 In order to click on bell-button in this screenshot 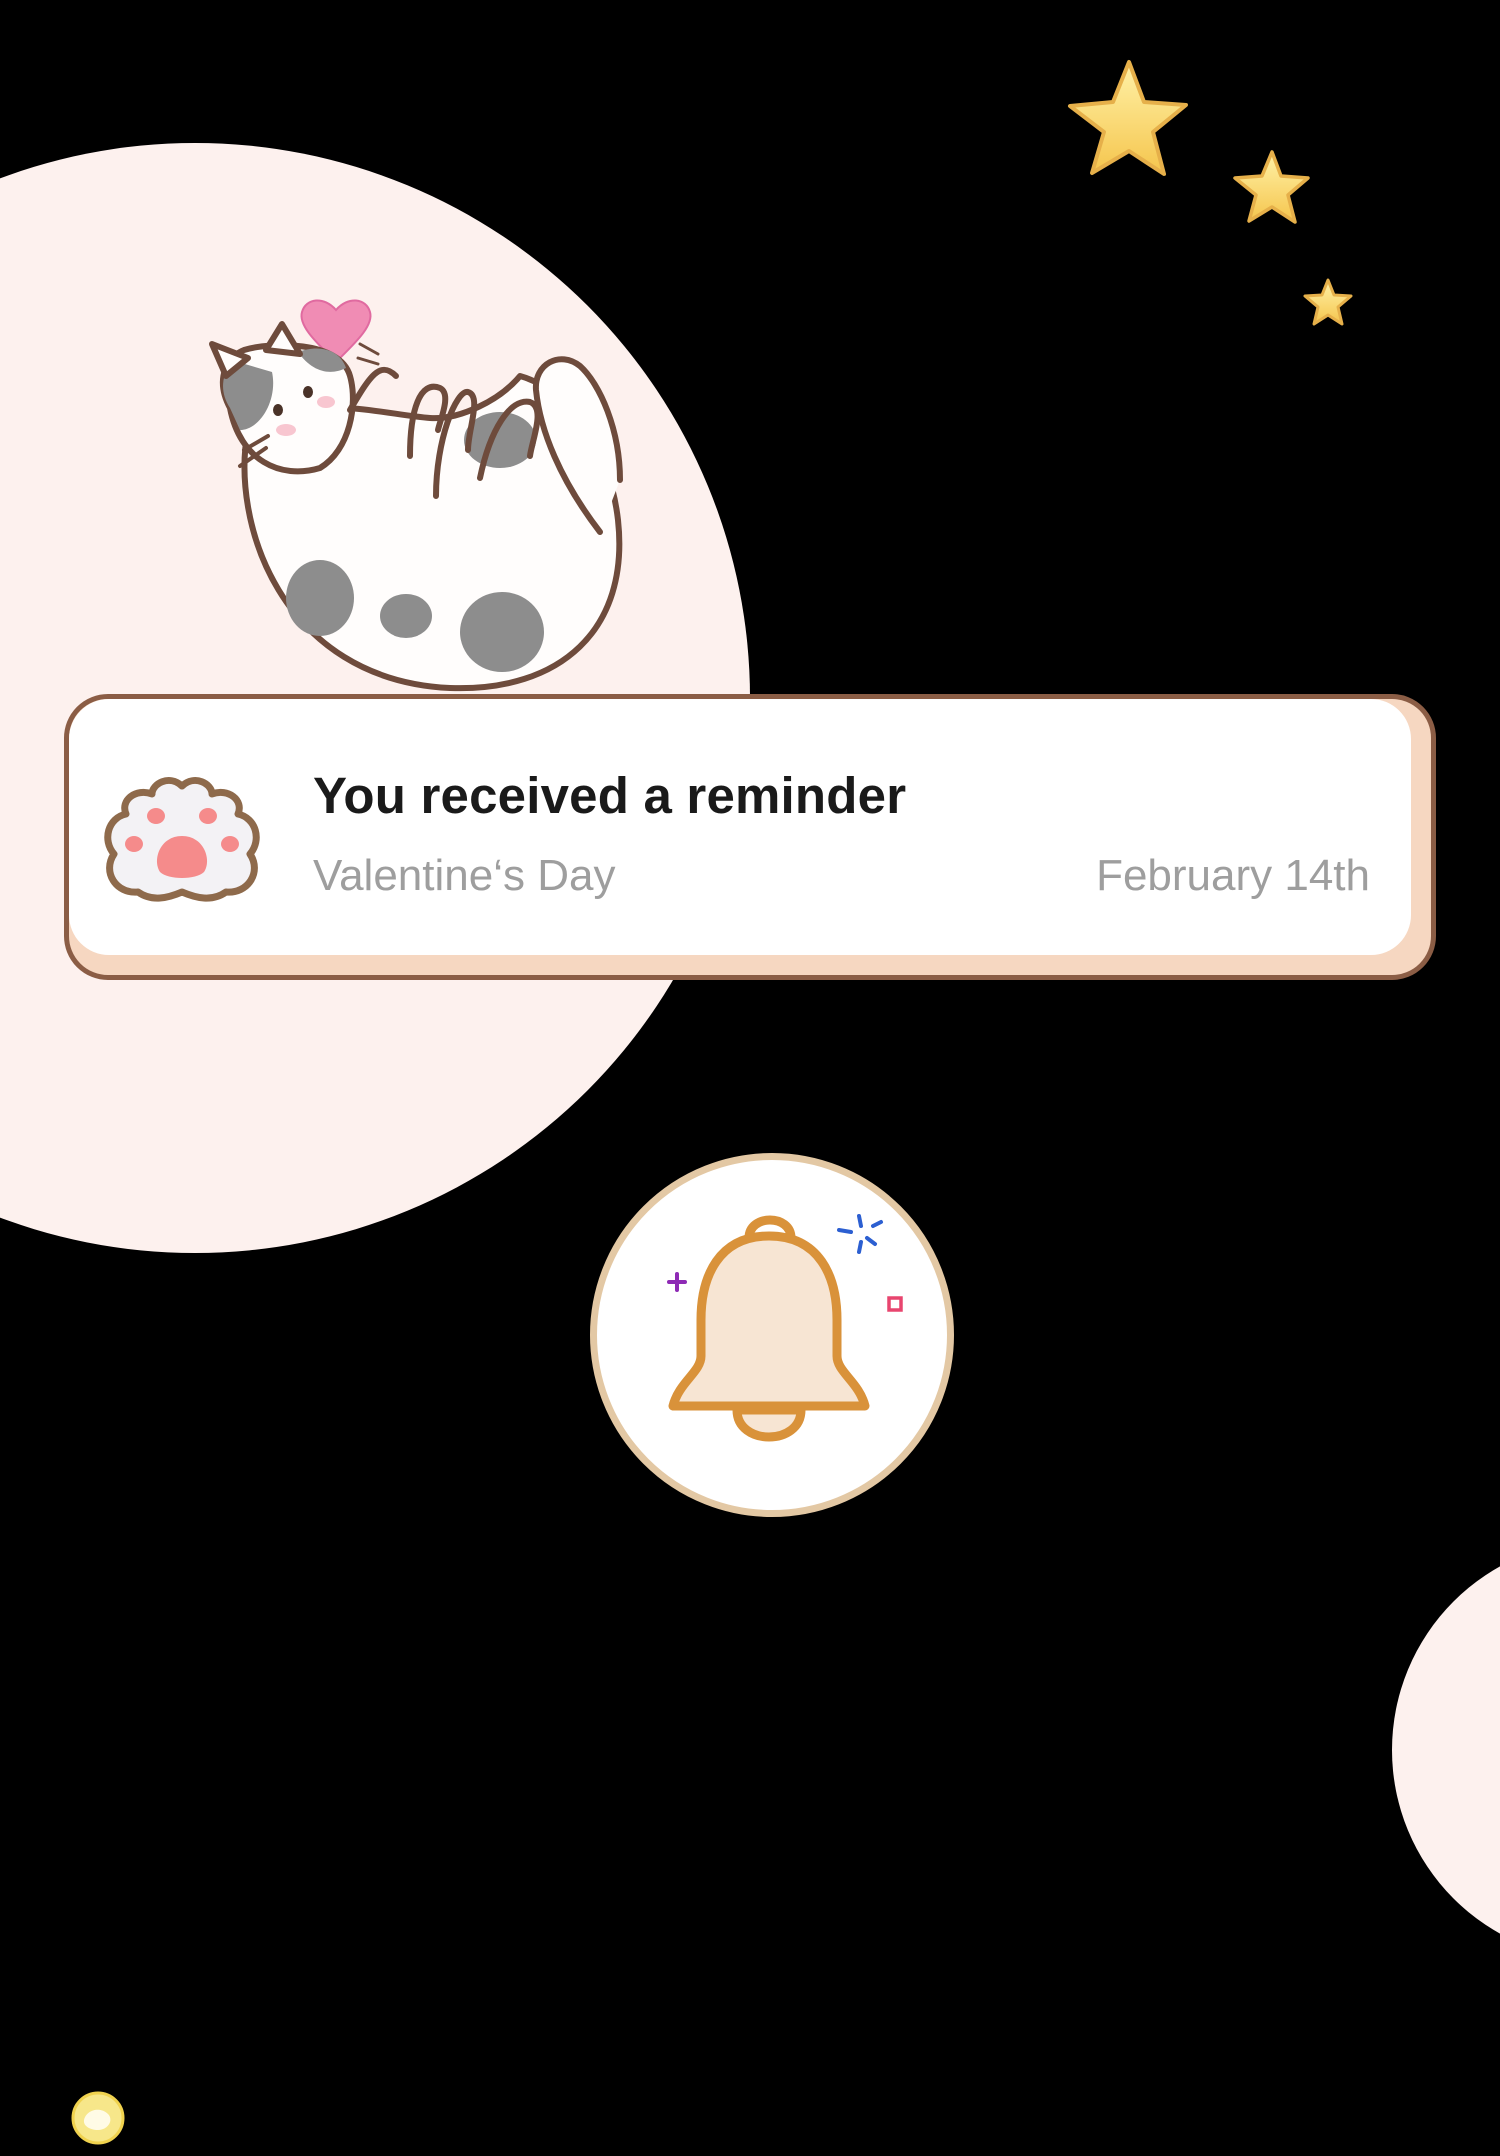, I will do `click(772, 1335)`.